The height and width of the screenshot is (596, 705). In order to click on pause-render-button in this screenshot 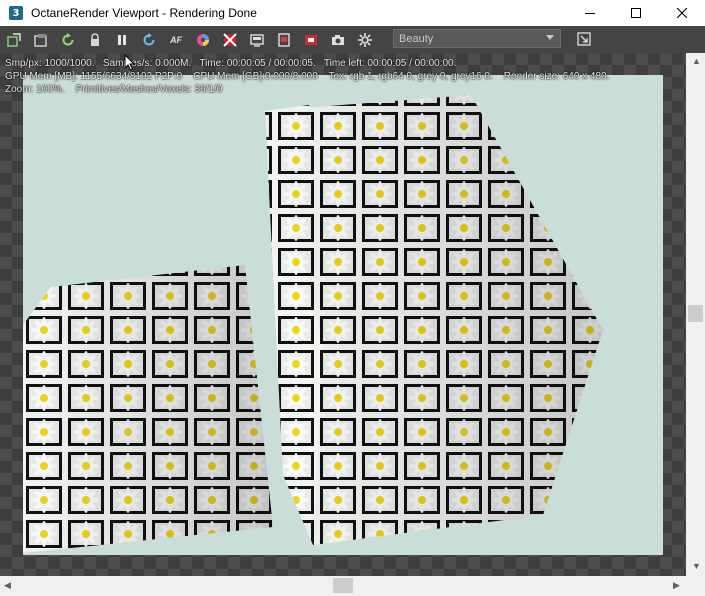, I will do `click(122, 40)`.